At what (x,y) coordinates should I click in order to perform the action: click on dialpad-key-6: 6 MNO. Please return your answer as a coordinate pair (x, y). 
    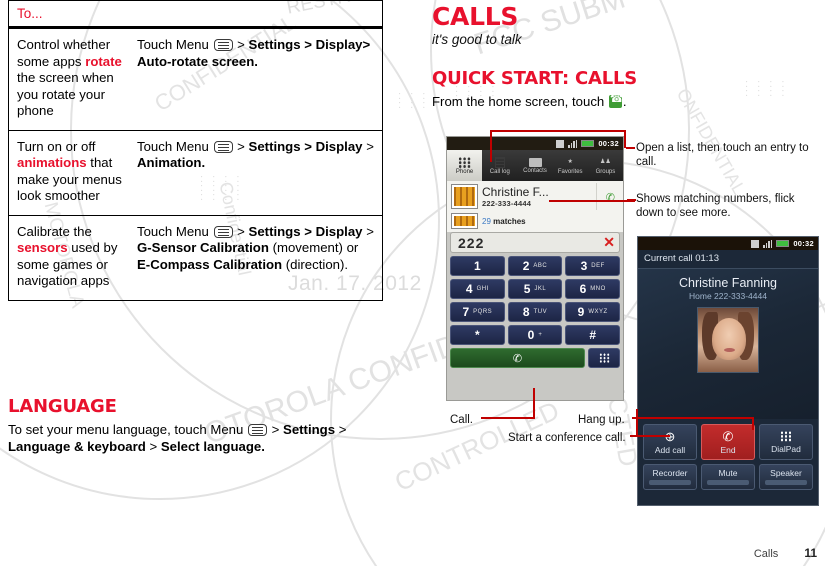
    Looking at the image, I should click on (592, 289).